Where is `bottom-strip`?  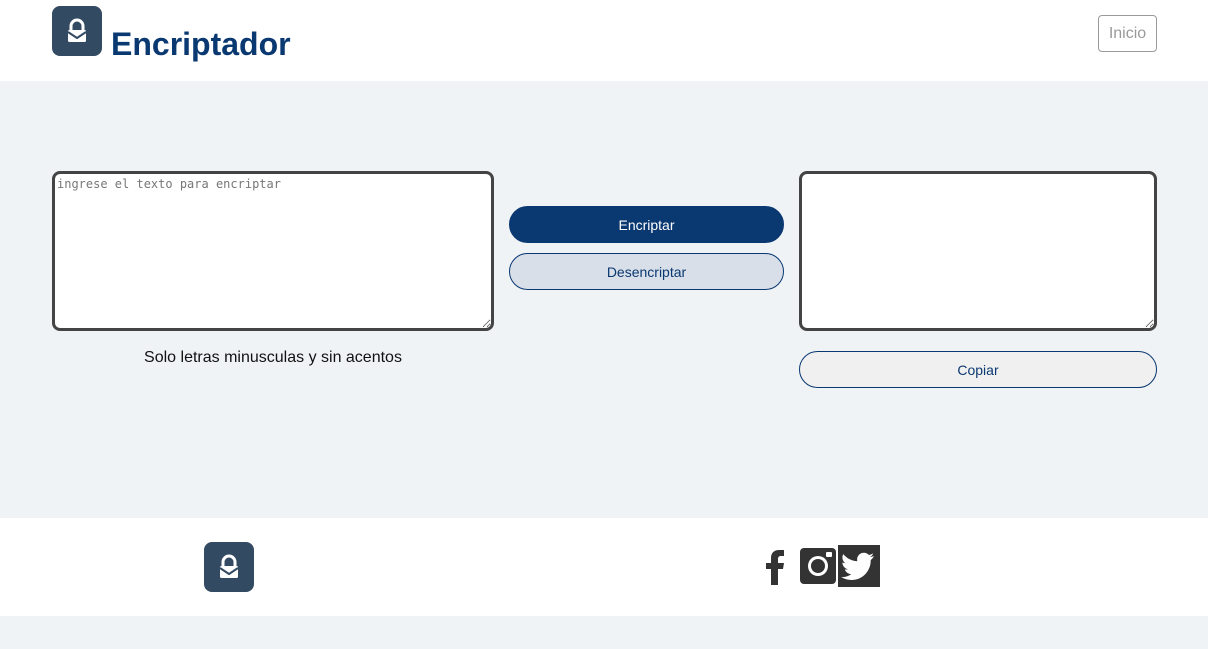
bottom-strip is located at coordinates (604, 632).